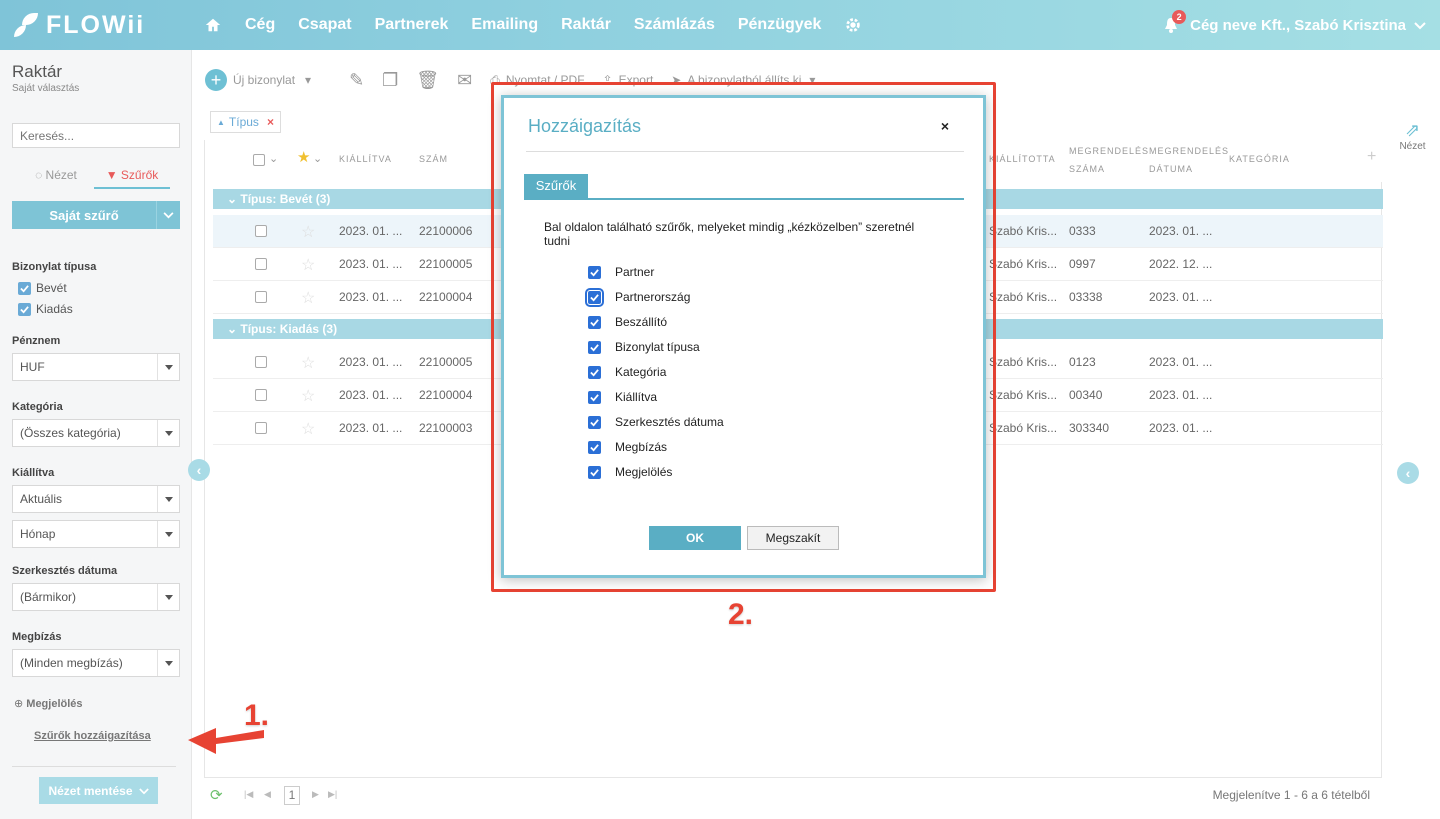 Image resolution: width=1440 pixels, height=819 pixels. Describe the element at coordinates (356, 80) in the screenshot. I see `edit-icon: ✎` at that location.